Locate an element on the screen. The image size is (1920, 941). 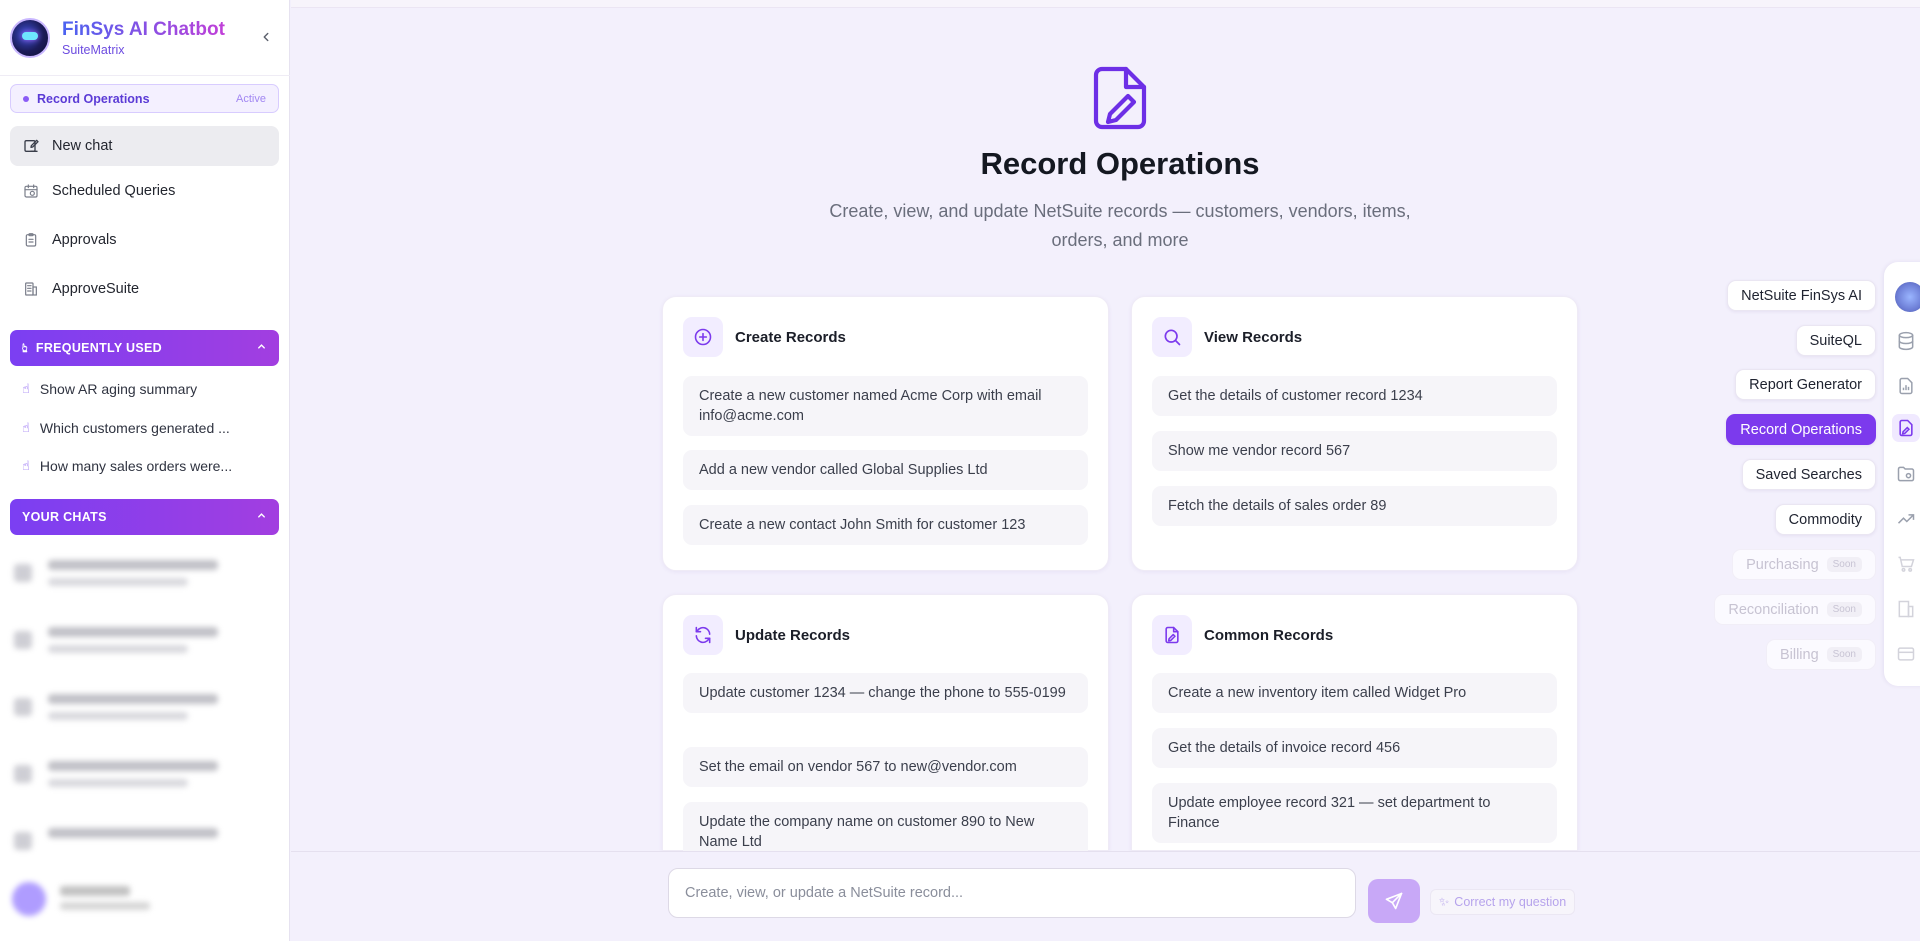
database-icon is located at coordinates (1906, 341).